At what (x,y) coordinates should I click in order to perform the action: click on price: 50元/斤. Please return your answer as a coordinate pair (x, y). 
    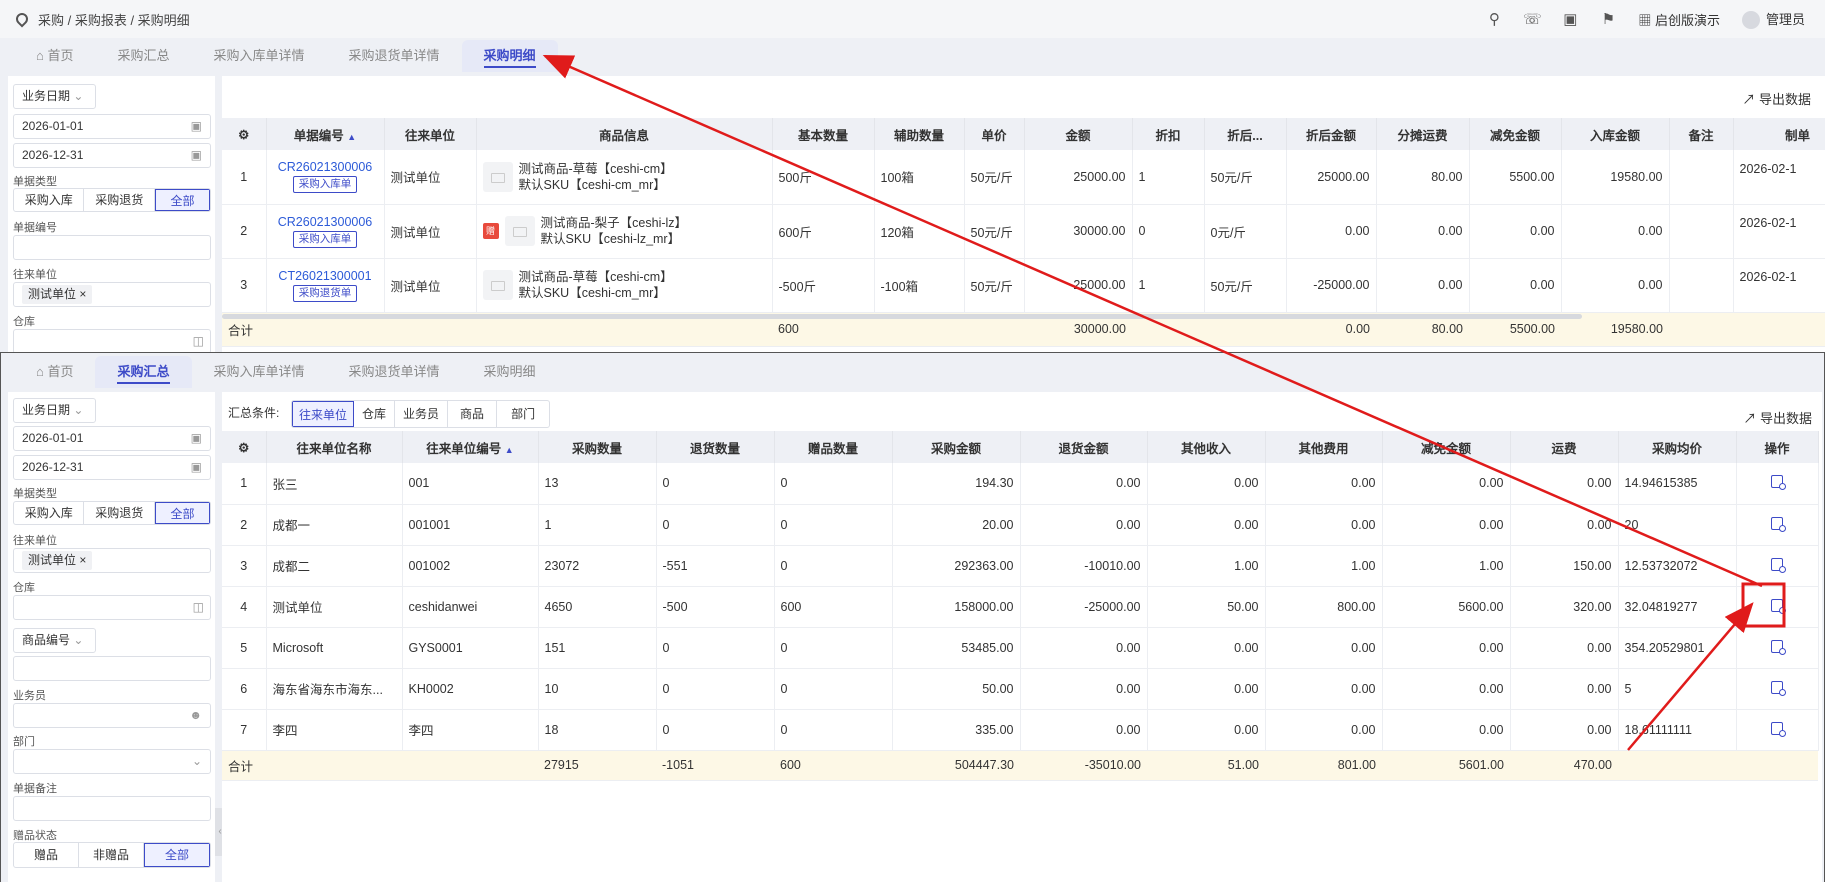
    Looking at the image, I should click on (994, 285).